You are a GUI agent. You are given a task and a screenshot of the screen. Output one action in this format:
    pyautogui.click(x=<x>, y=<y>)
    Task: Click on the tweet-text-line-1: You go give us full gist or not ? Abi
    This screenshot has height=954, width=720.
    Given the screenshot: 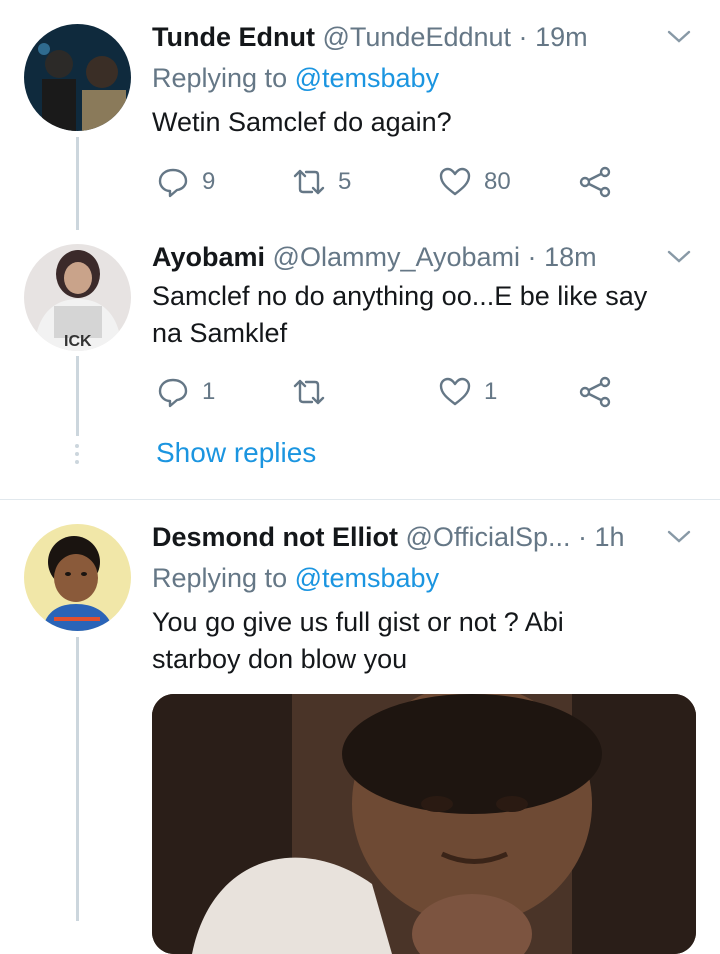 What is the action you would take?
    pyautogui.click(x=358, y=622)
    